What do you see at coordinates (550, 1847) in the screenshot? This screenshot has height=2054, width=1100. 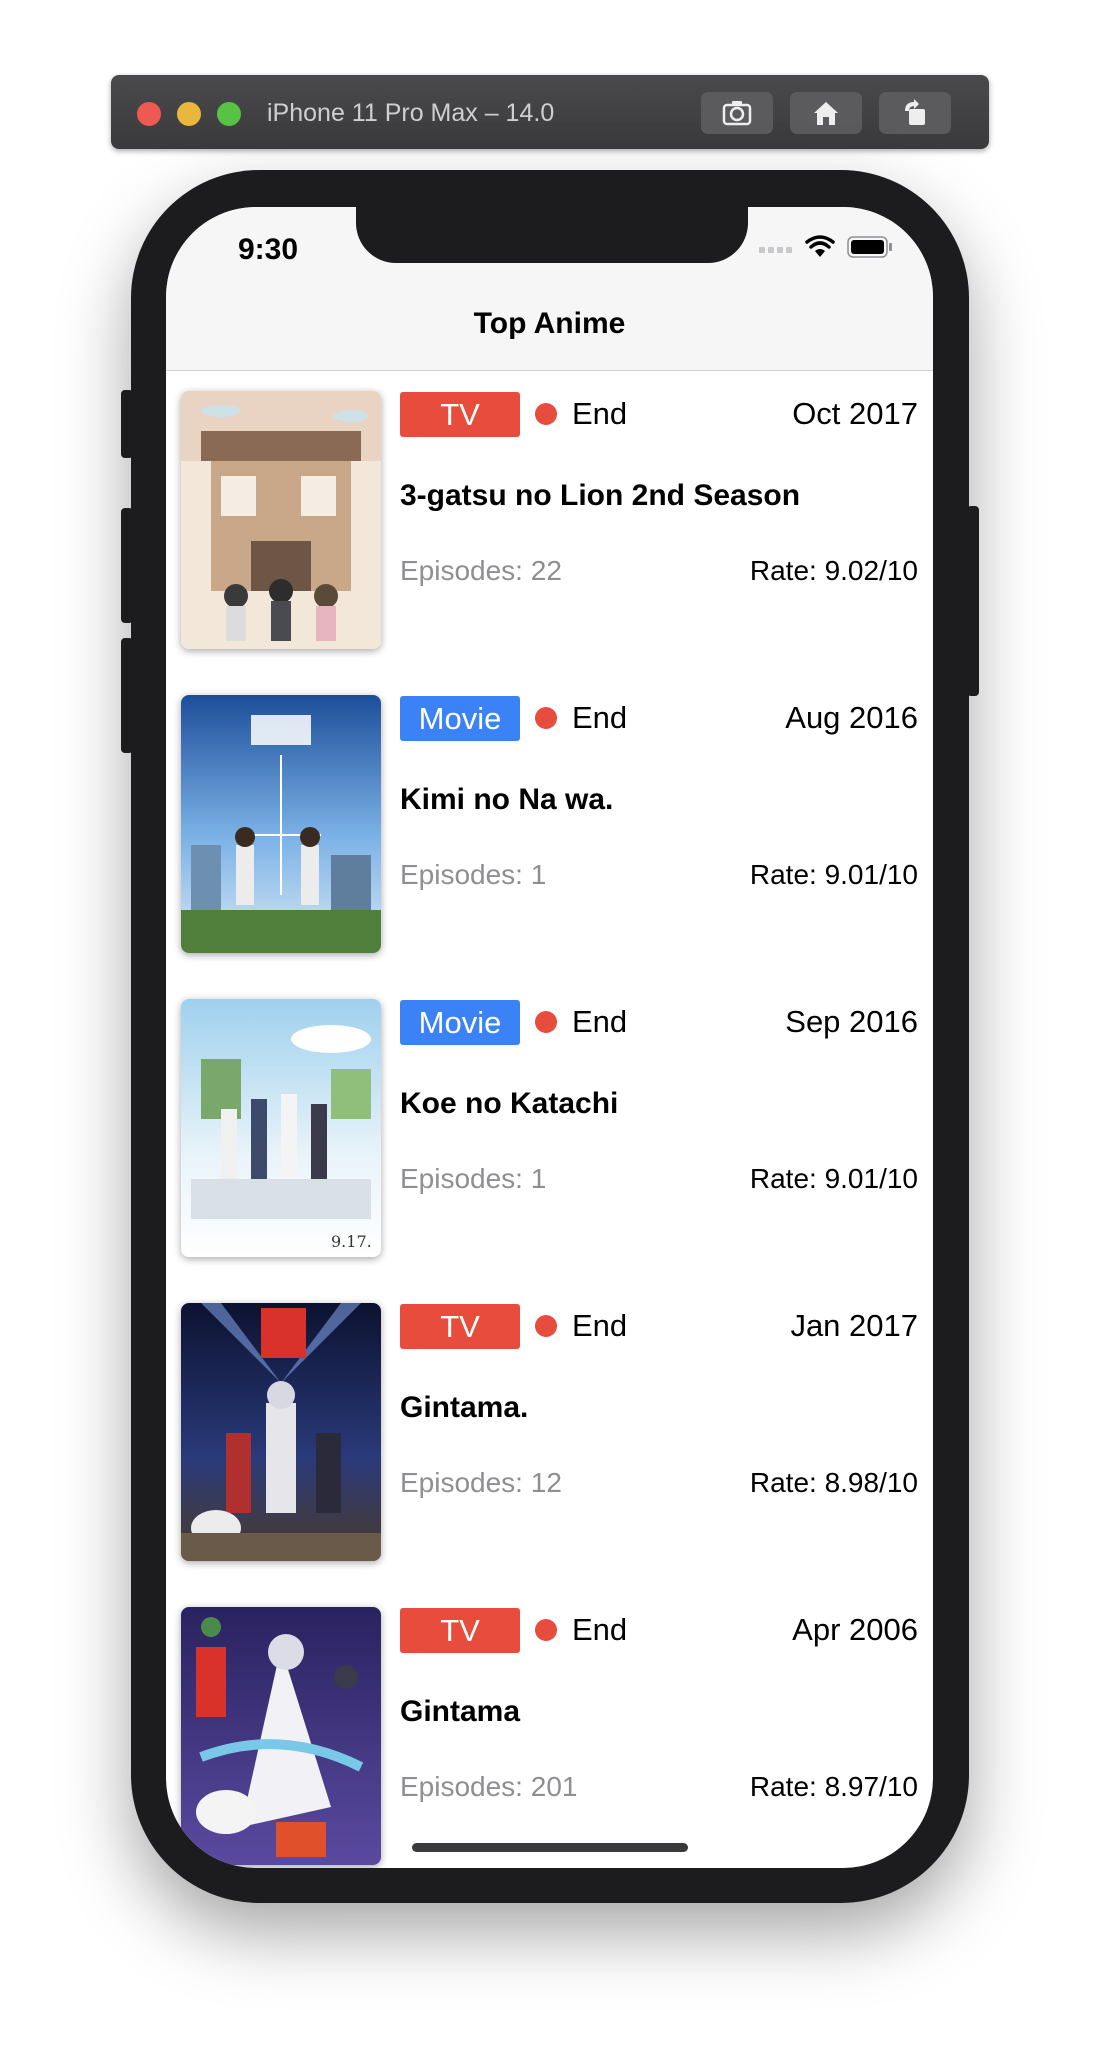 I see `home-indicator` at bounding box center [550, 1847].